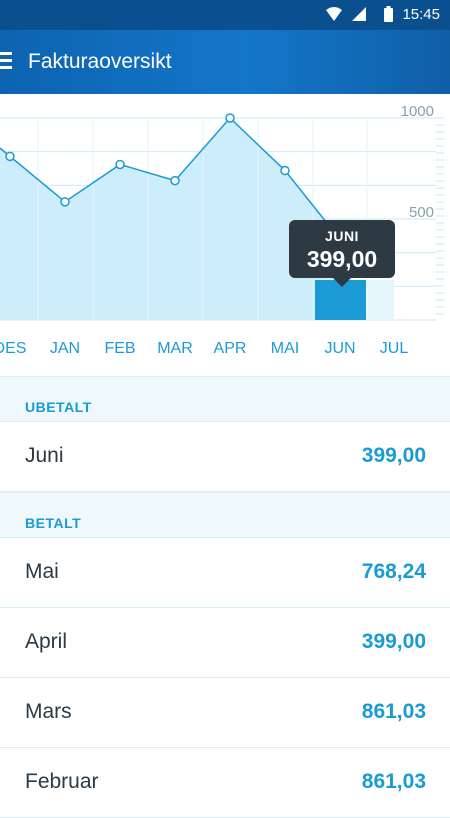 Image resolution: width=450 pixels, height=818 pixels. Describe the element at coordinates (225, 783) in the screenshot. I see `invoice-row-februar: Februar 861,03` at that location.